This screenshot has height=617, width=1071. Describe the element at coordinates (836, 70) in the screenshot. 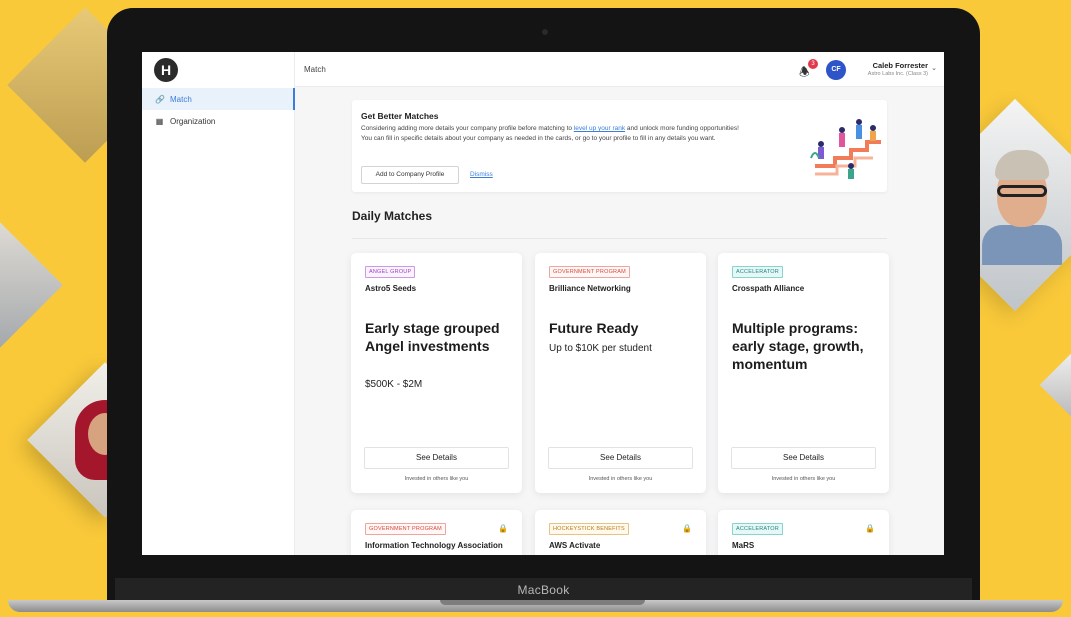

I see `avatar: CF` at that location.